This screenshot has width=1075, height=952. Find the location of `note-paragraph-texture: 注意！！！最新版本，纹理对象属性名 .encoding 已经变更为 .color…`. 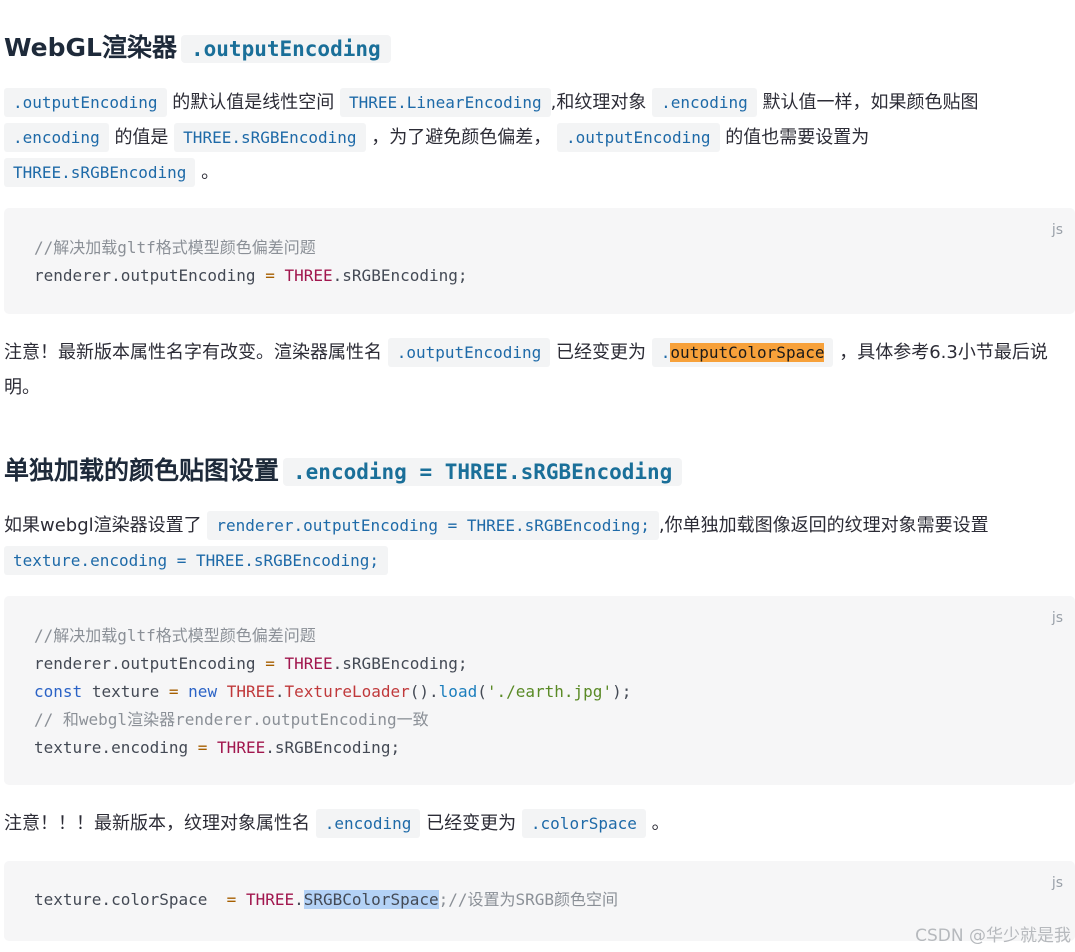

note-paragraph-texture: 注意！！！最新版本，纹理对象属性名 .encoding 已经变更为 .color… is located at coordinates (538, 823).